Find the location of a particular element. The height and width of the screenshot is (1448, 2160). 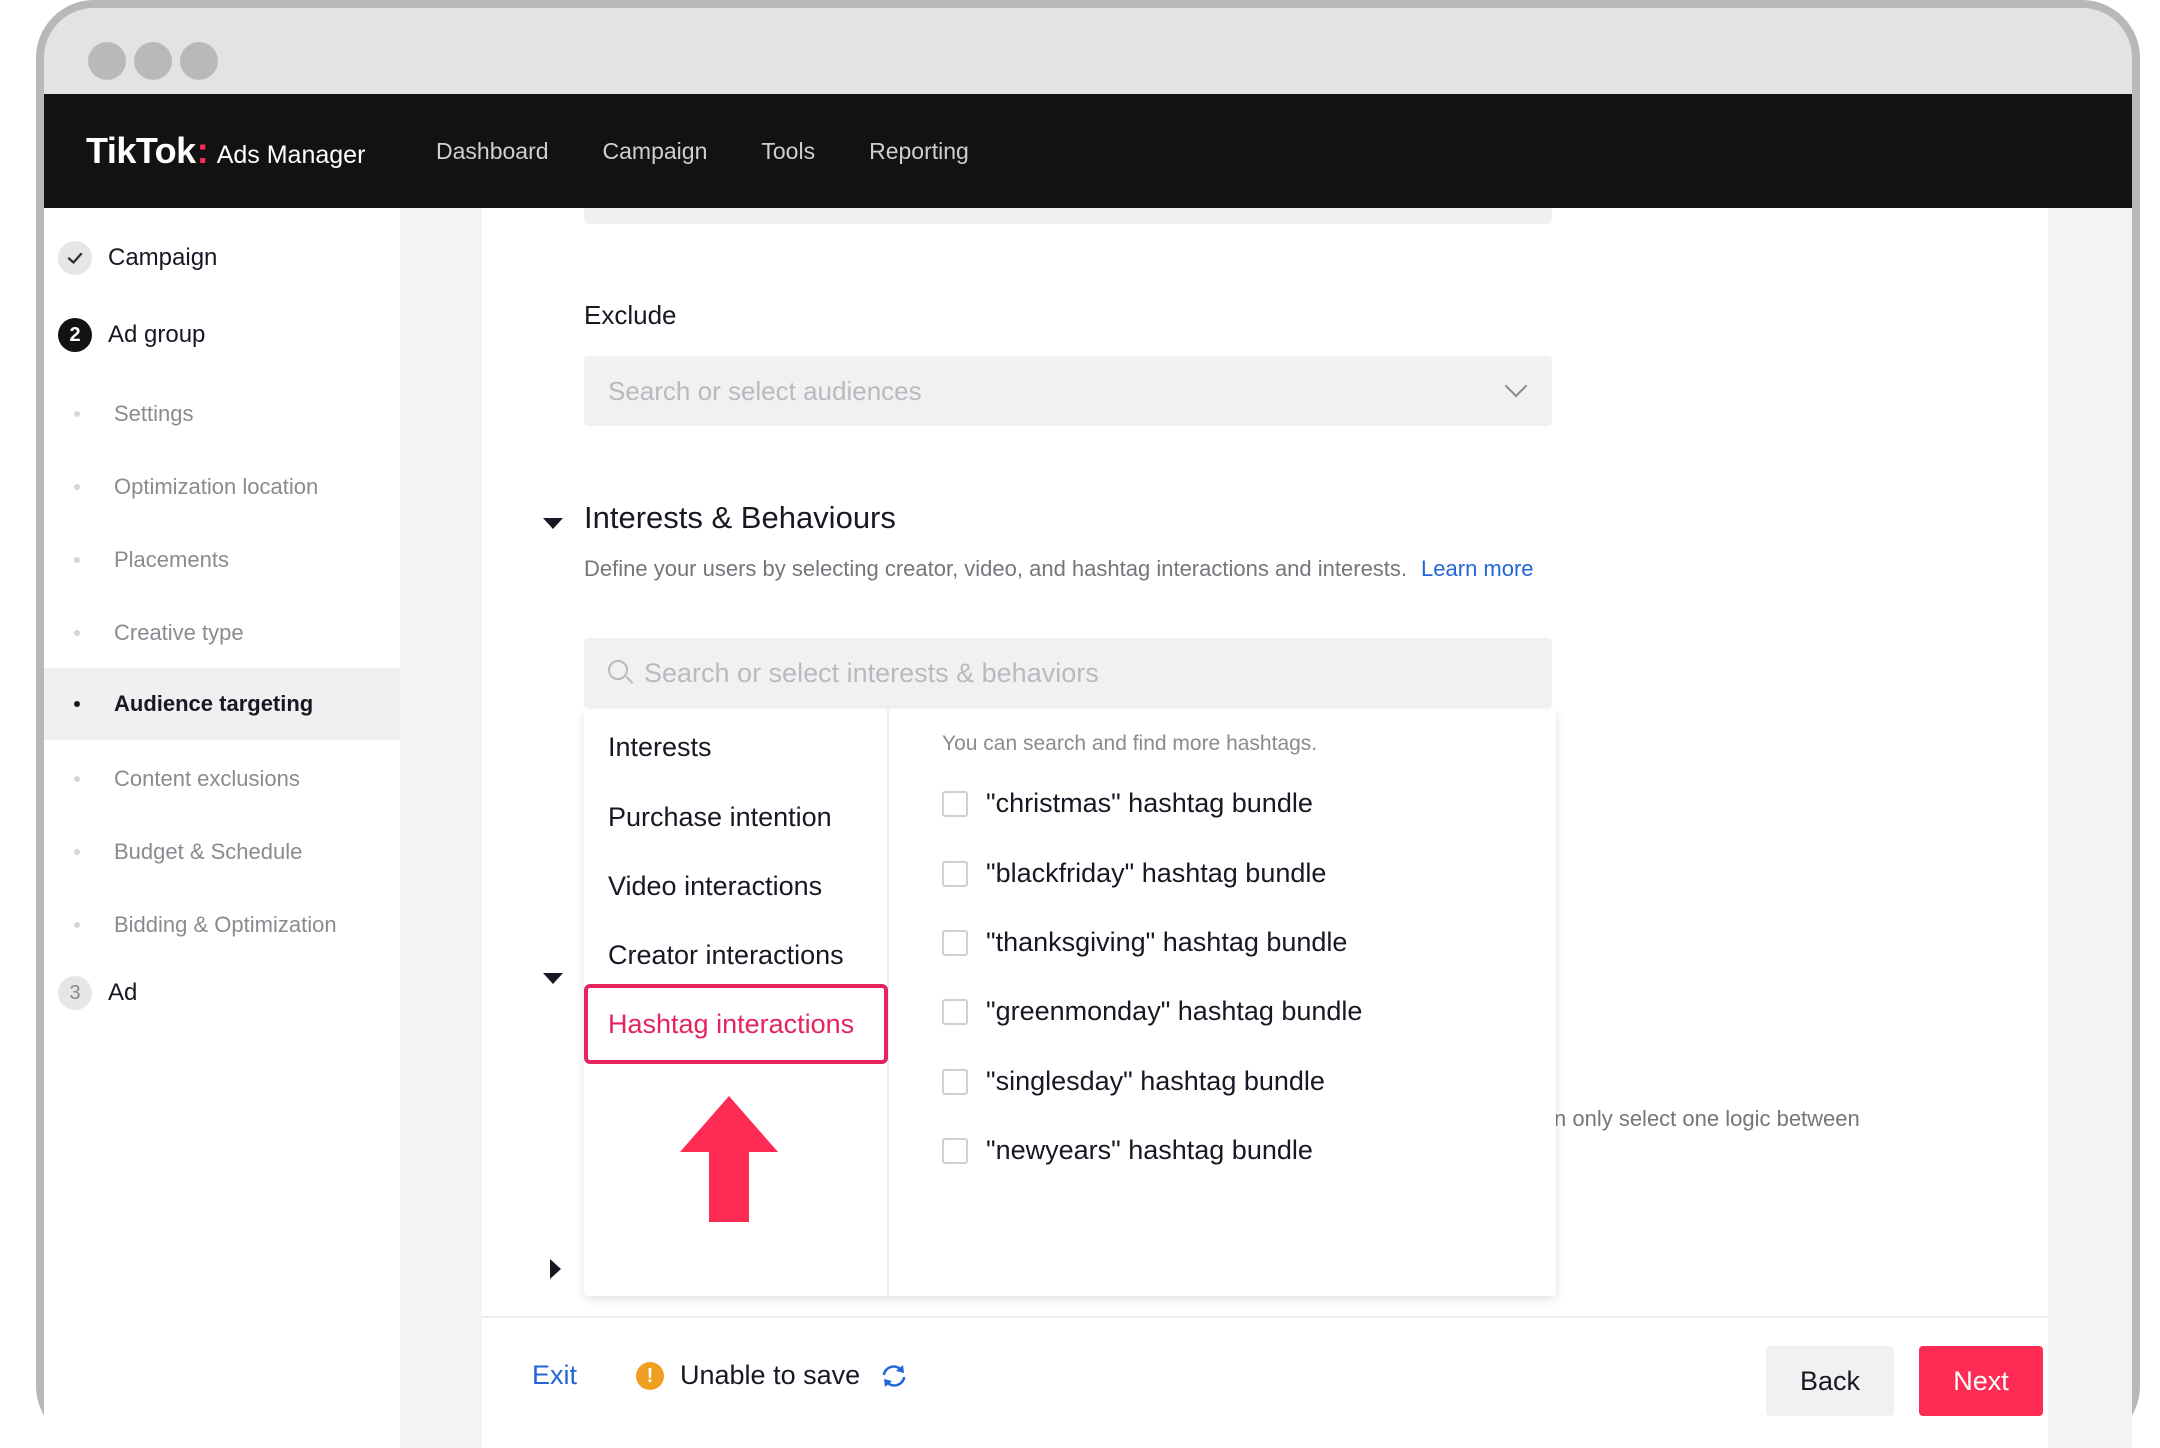

sidebar-item-creative-type: Creative type is located at coordinates (222, 633).